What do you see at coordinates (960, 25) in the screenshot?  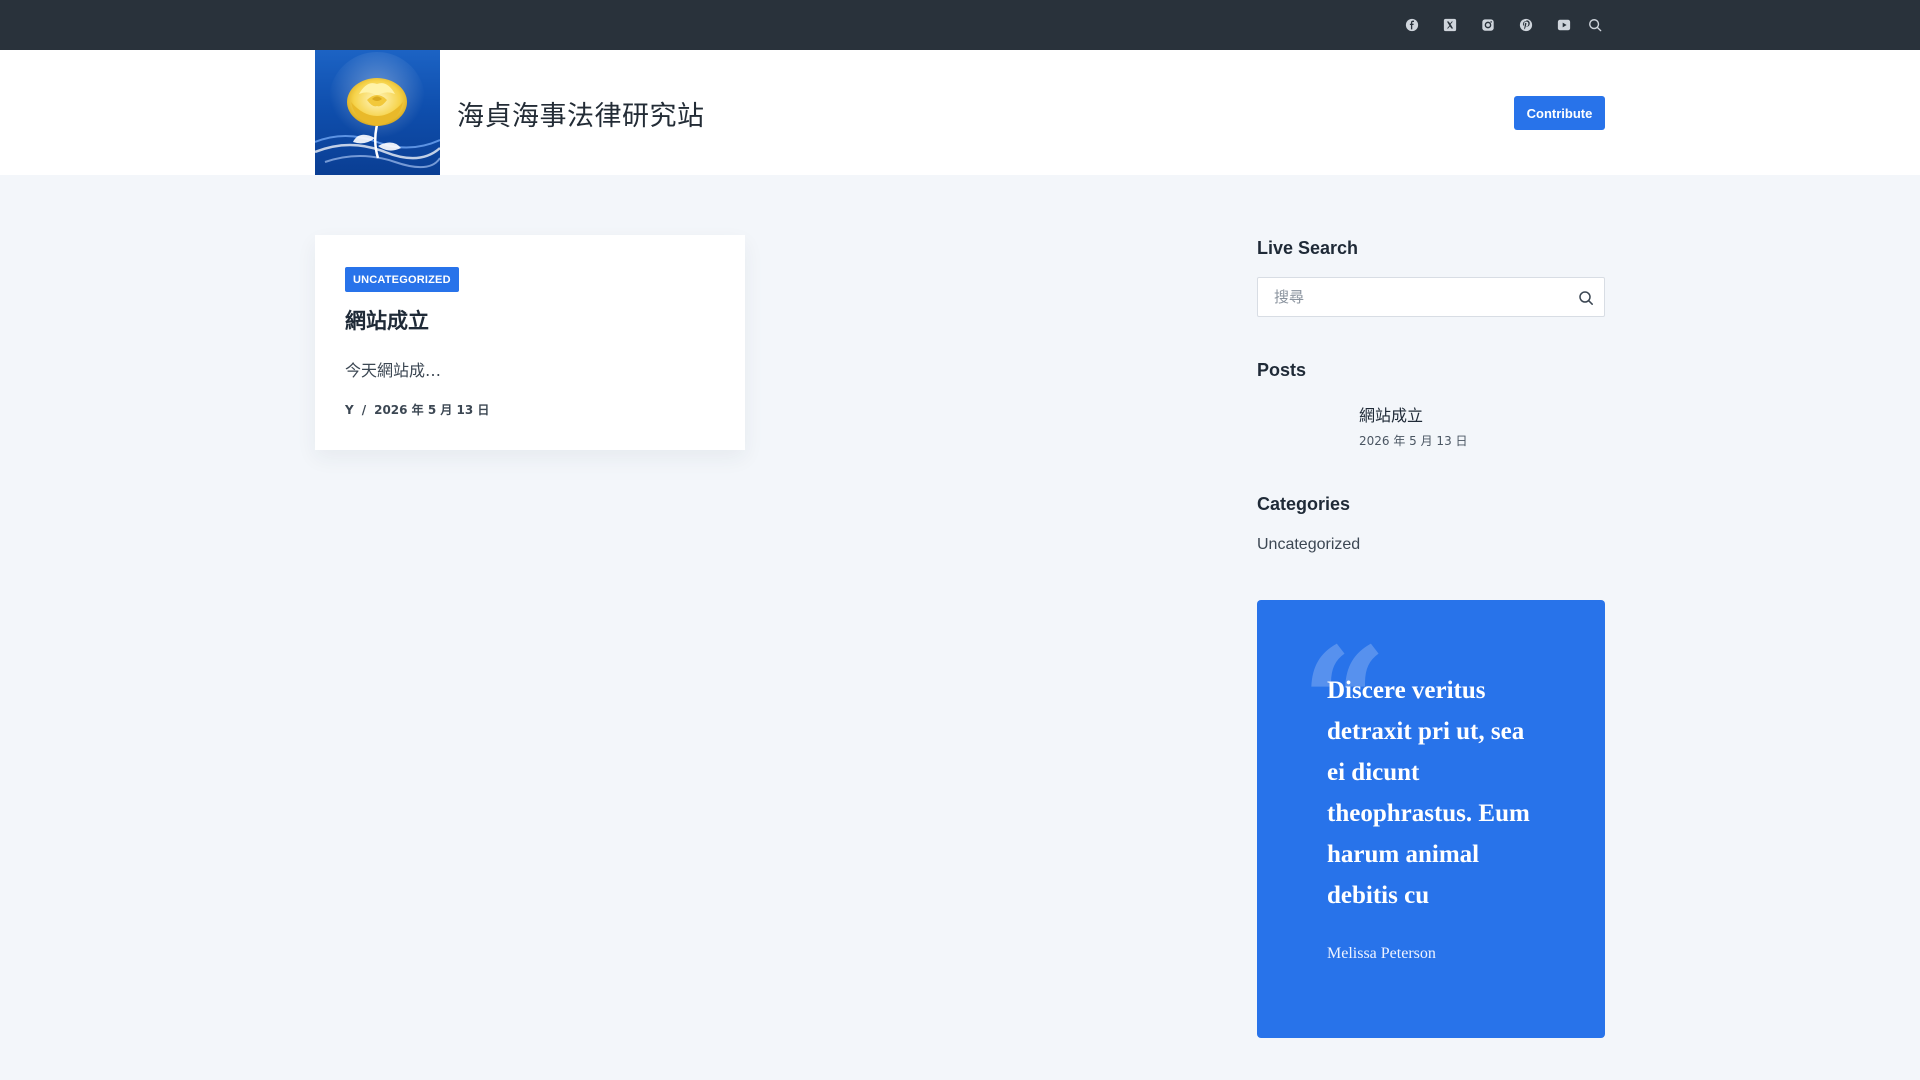 I see `top-bar` at bounding box center [960, 25].